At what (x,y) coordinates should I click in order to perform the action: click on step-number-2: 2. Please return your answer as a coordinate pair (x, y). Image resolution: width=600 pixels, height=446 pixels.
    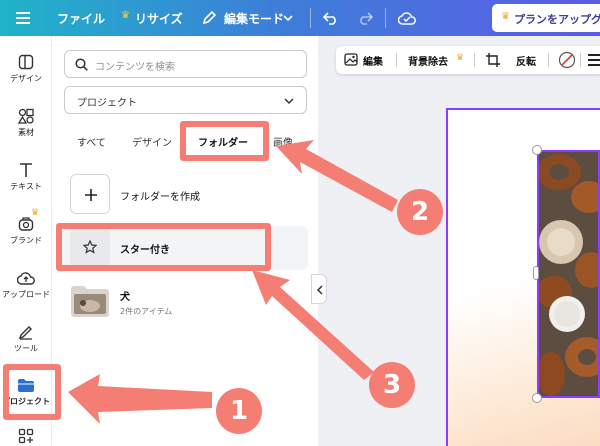
    Looking at the image, I should click on (420, 212).